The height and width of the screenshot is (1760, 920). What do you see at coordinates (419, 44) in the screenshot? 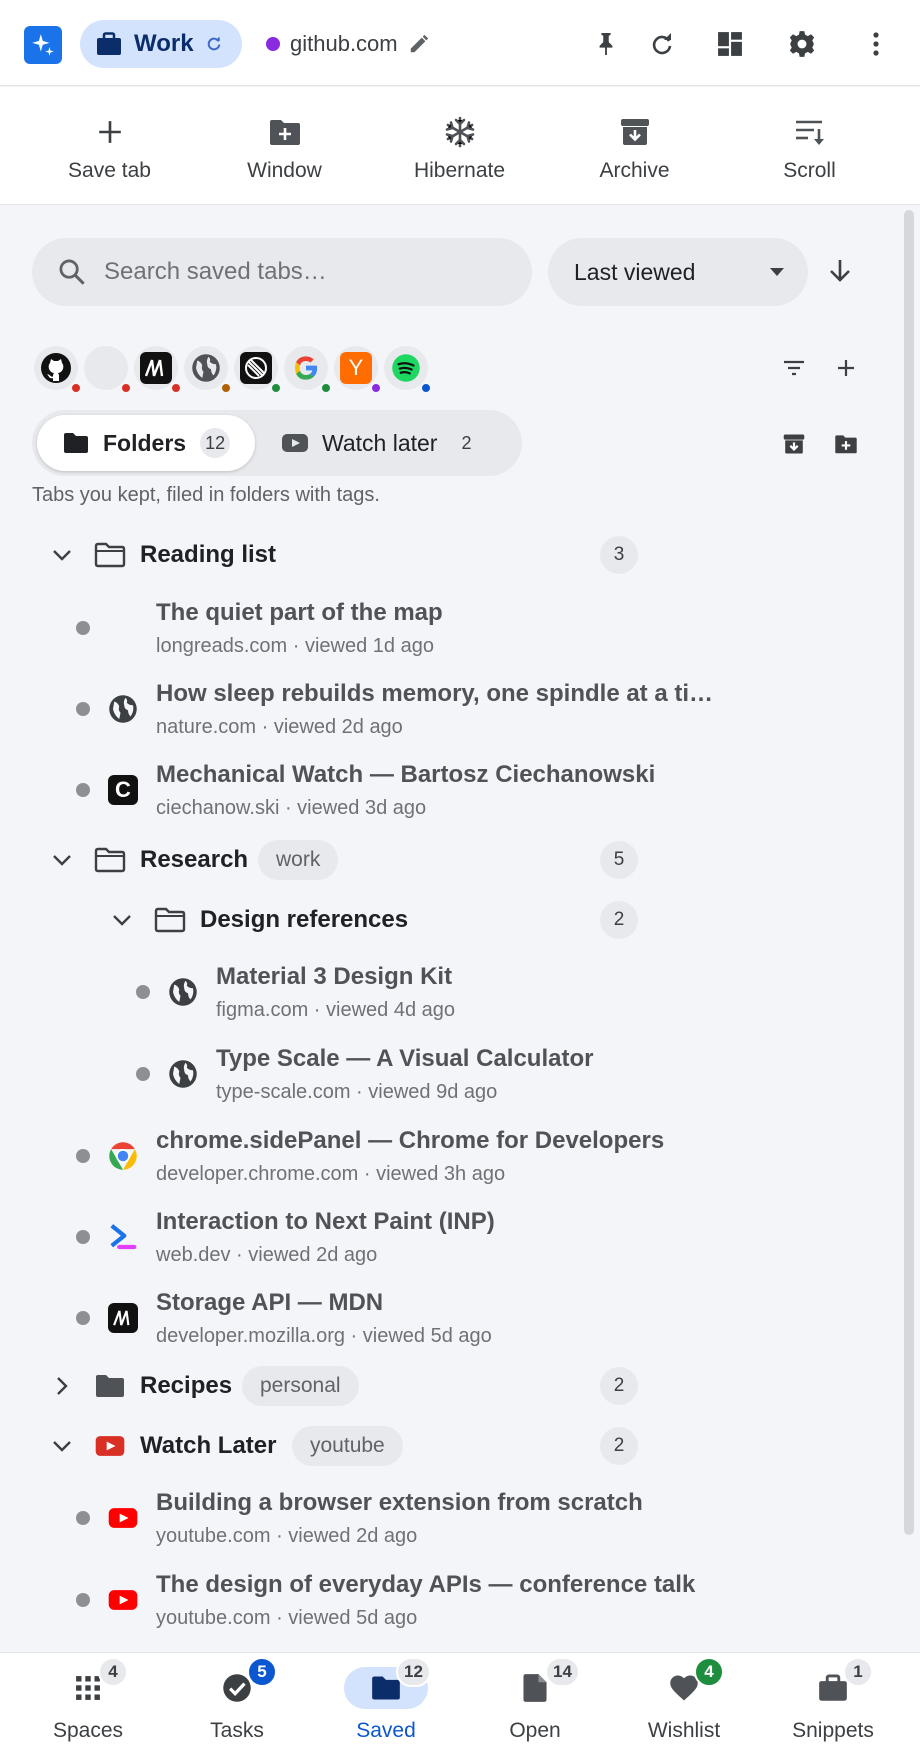
I see `edit-icon` at bounding box center [419, 44].